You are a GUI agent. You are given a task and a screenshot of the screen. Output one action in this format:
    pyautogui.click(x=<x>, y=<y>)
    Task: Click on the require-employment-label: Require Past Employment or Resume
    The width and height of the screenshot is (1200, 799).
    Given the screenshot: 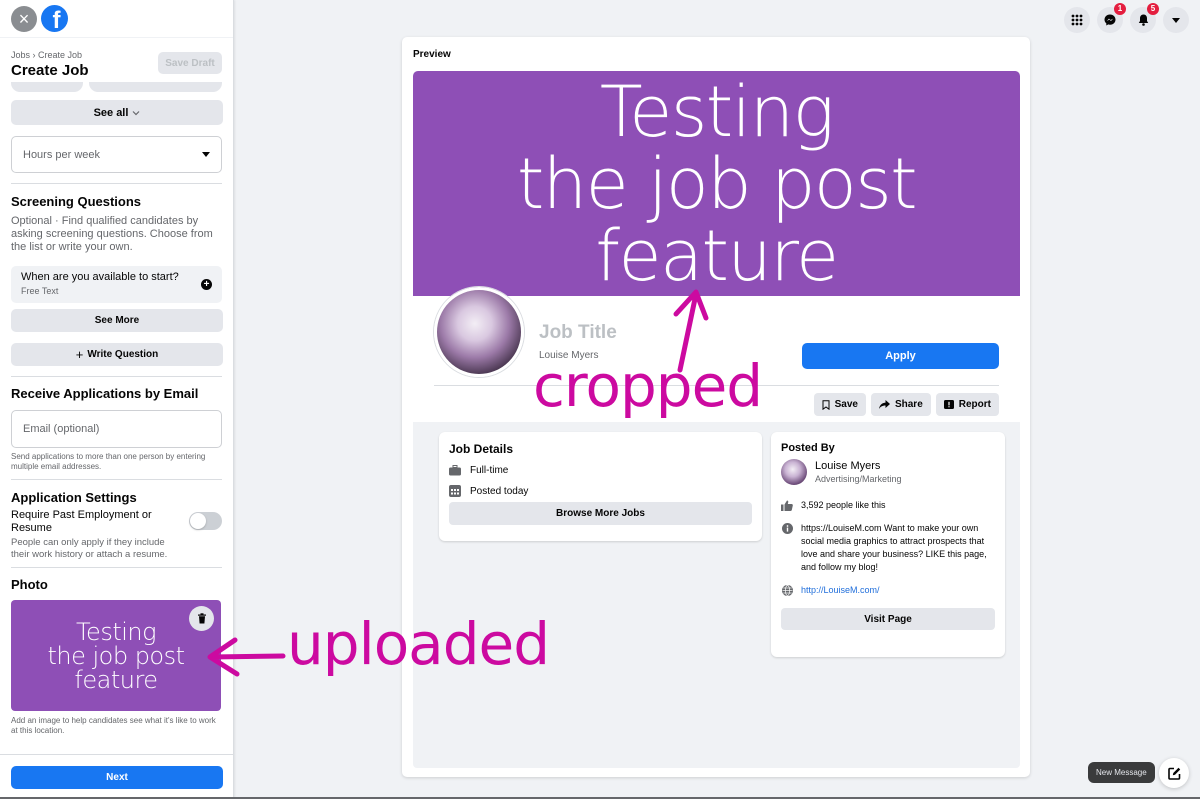 What is the action you would take?
    pyautogui.click(x=81, y=521)
    